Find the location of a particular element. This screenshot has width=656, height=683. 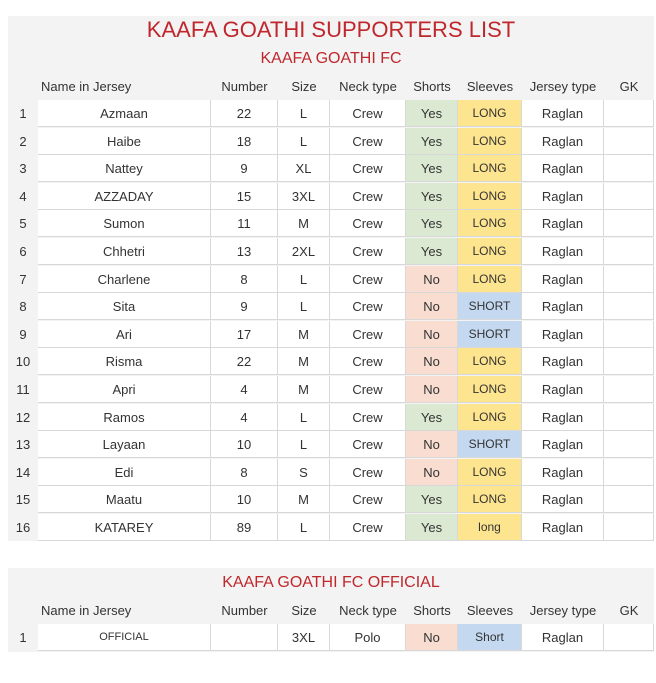

size-cell: XL is located at coordinates (304, 169).